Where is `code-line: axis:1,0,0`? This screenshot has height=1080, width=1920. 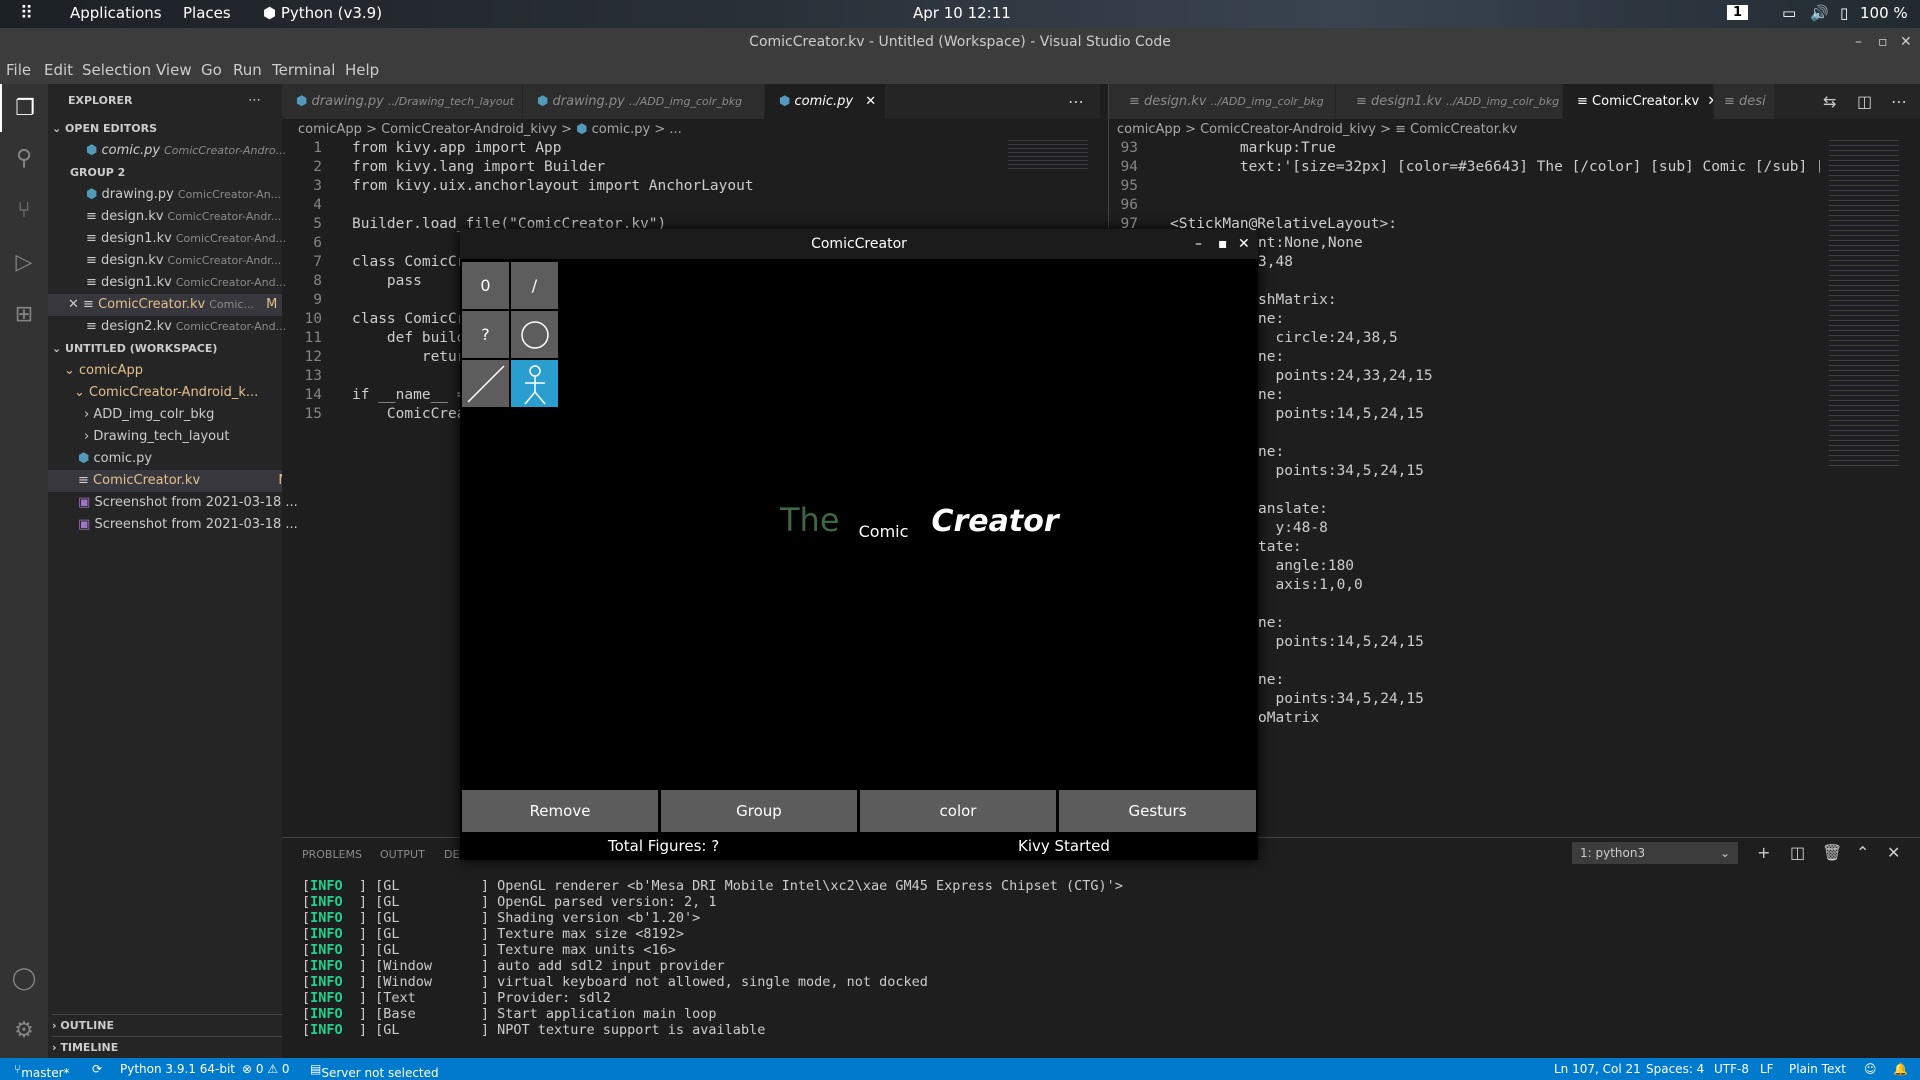
code-line: axis:1,0,0 is located at coordinates (1310, 585).